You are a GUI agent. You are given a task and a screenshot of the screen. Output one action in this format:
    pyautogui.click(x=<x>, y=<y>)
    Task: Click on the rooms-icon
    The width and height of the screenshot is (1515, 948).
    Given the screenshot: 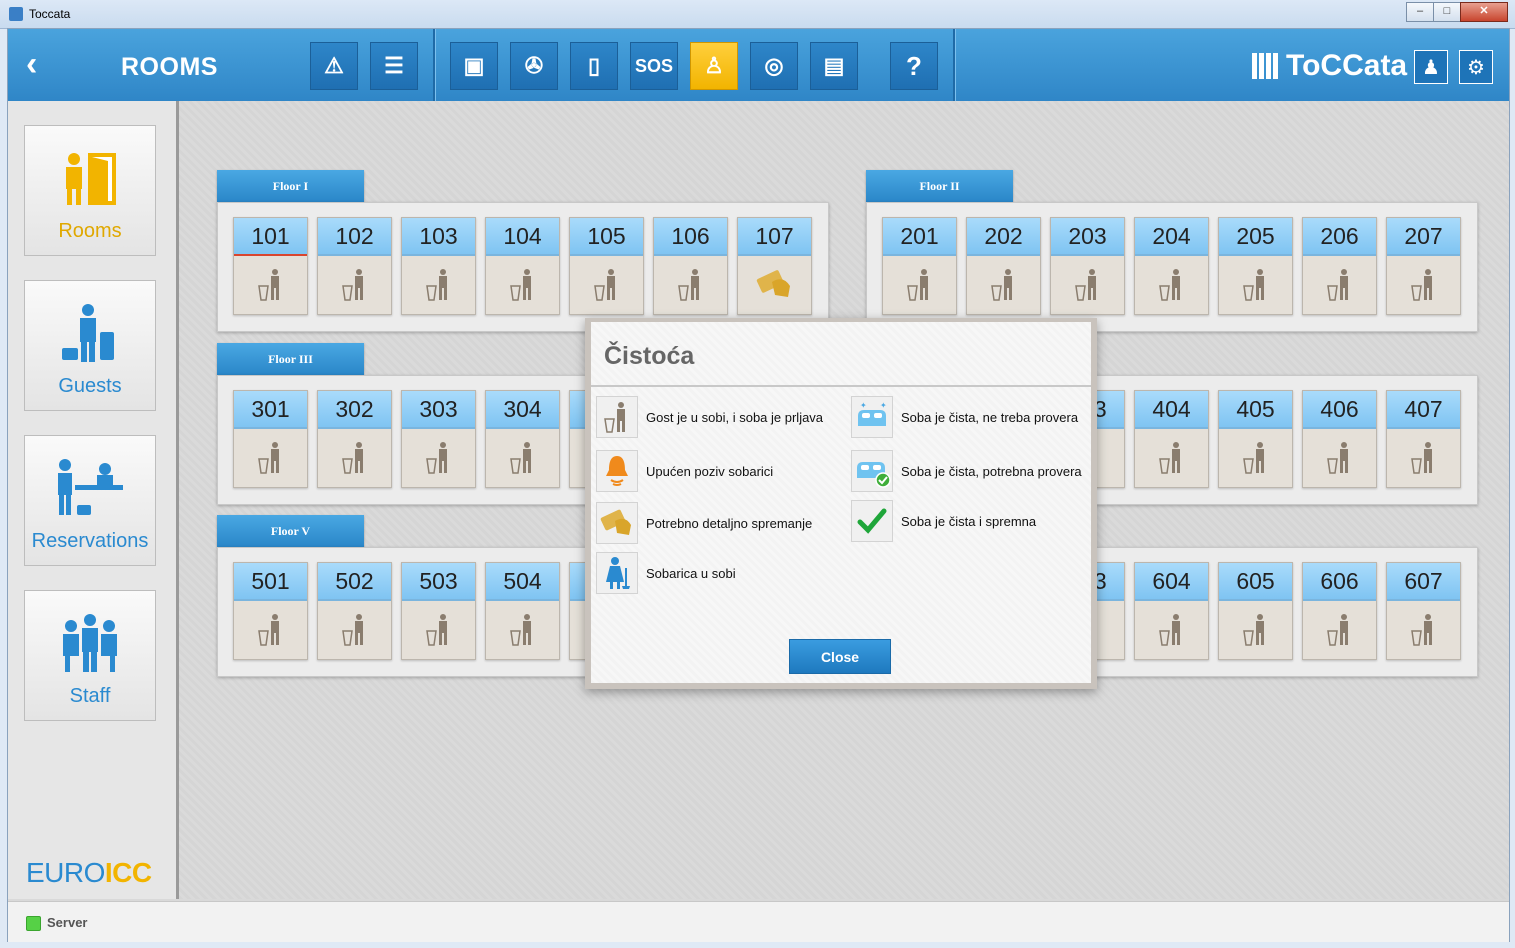 What is the action you would take?
    pyautogui.click(x=90, y=179)
    